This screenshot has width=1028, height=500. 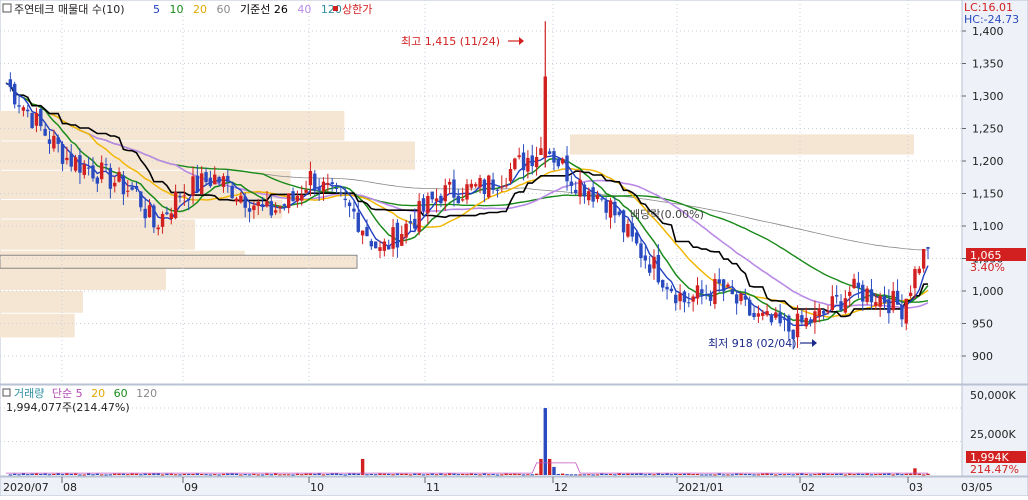 I want to click on price-tick-label: 1,300, so click(x=988, y=96).